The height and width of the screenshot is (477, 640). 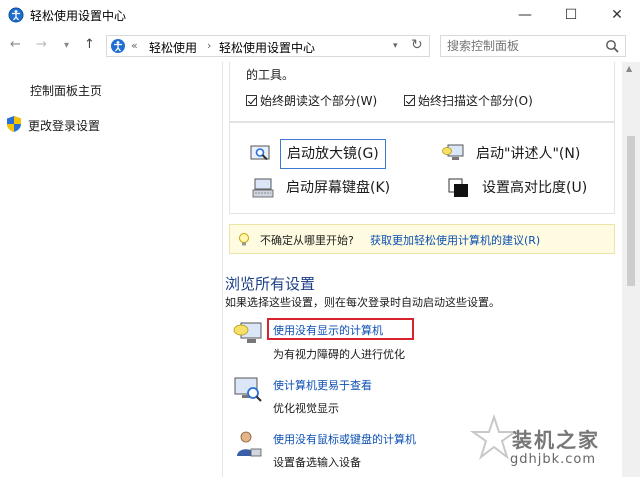 I want to click on tools-panel: 的工具。 始终朗读这个部分(W) 始终扫描这个部分(O), so click(x=422, y=92).